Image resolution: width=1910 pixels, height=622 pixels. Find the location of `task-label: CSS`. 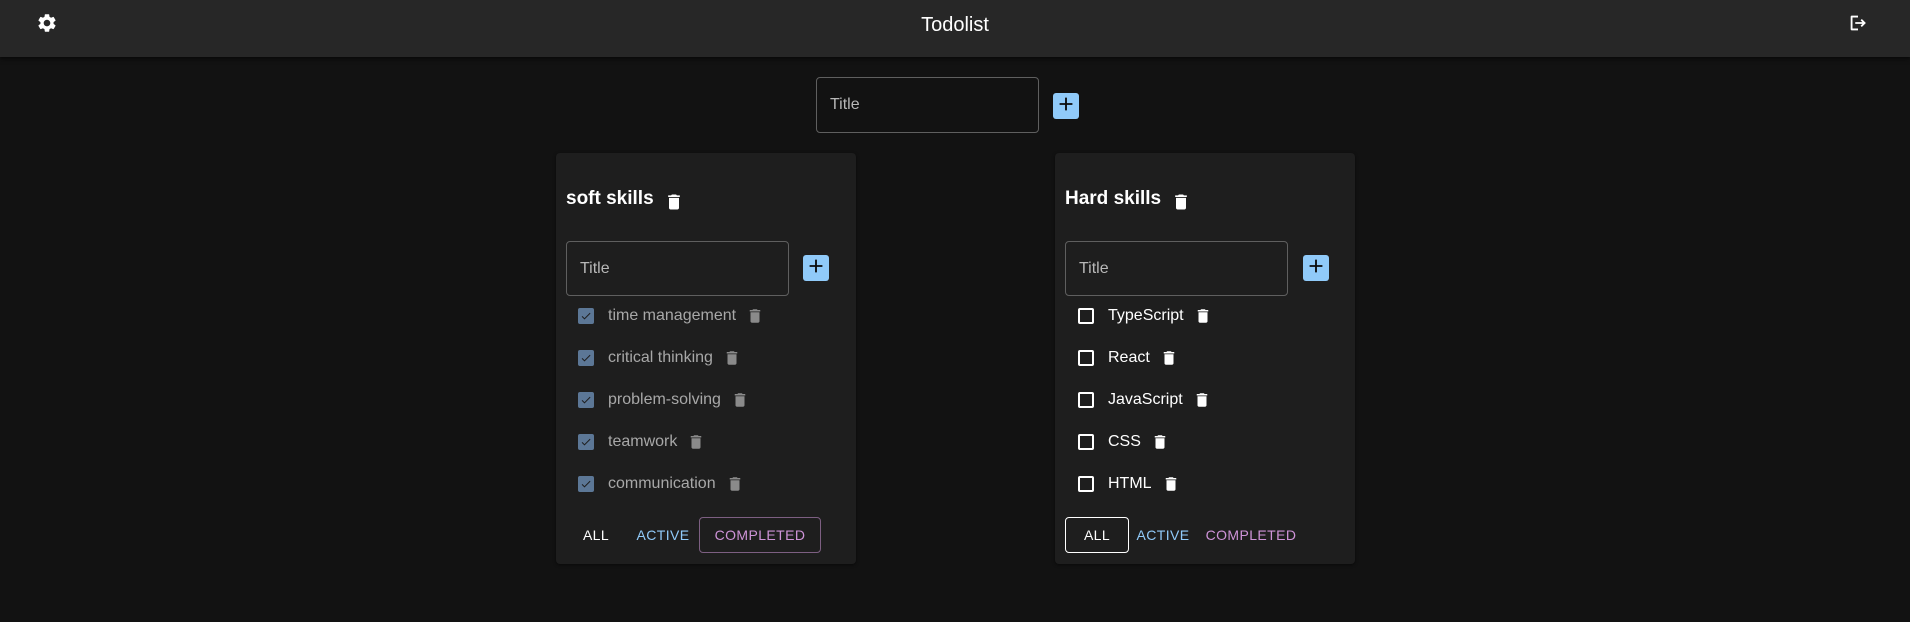

task-label: CSS is located at coordinates (1124, 441).